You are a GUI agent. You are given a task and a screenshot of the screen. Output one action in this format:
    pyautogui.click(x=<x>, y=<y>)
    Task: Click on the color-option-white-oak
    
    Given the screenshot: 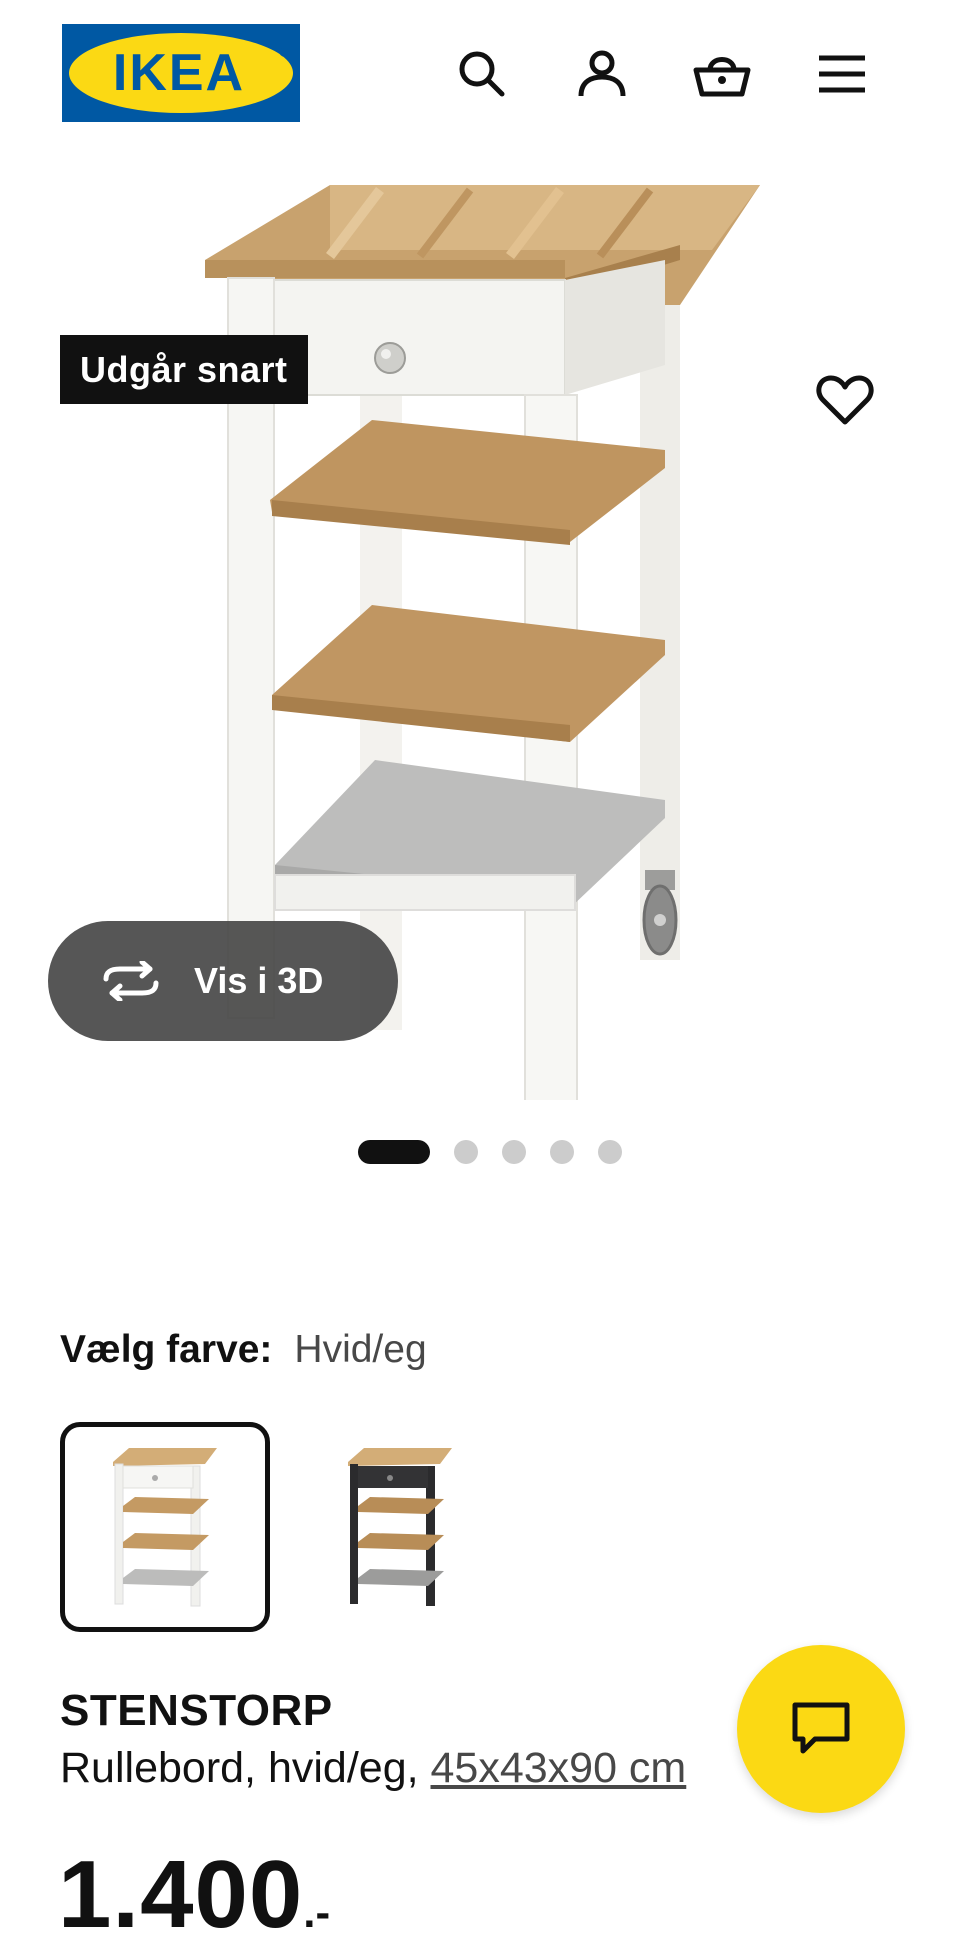 What is the action you would take?
    pyautogui.click(x=165, y=1527)
    